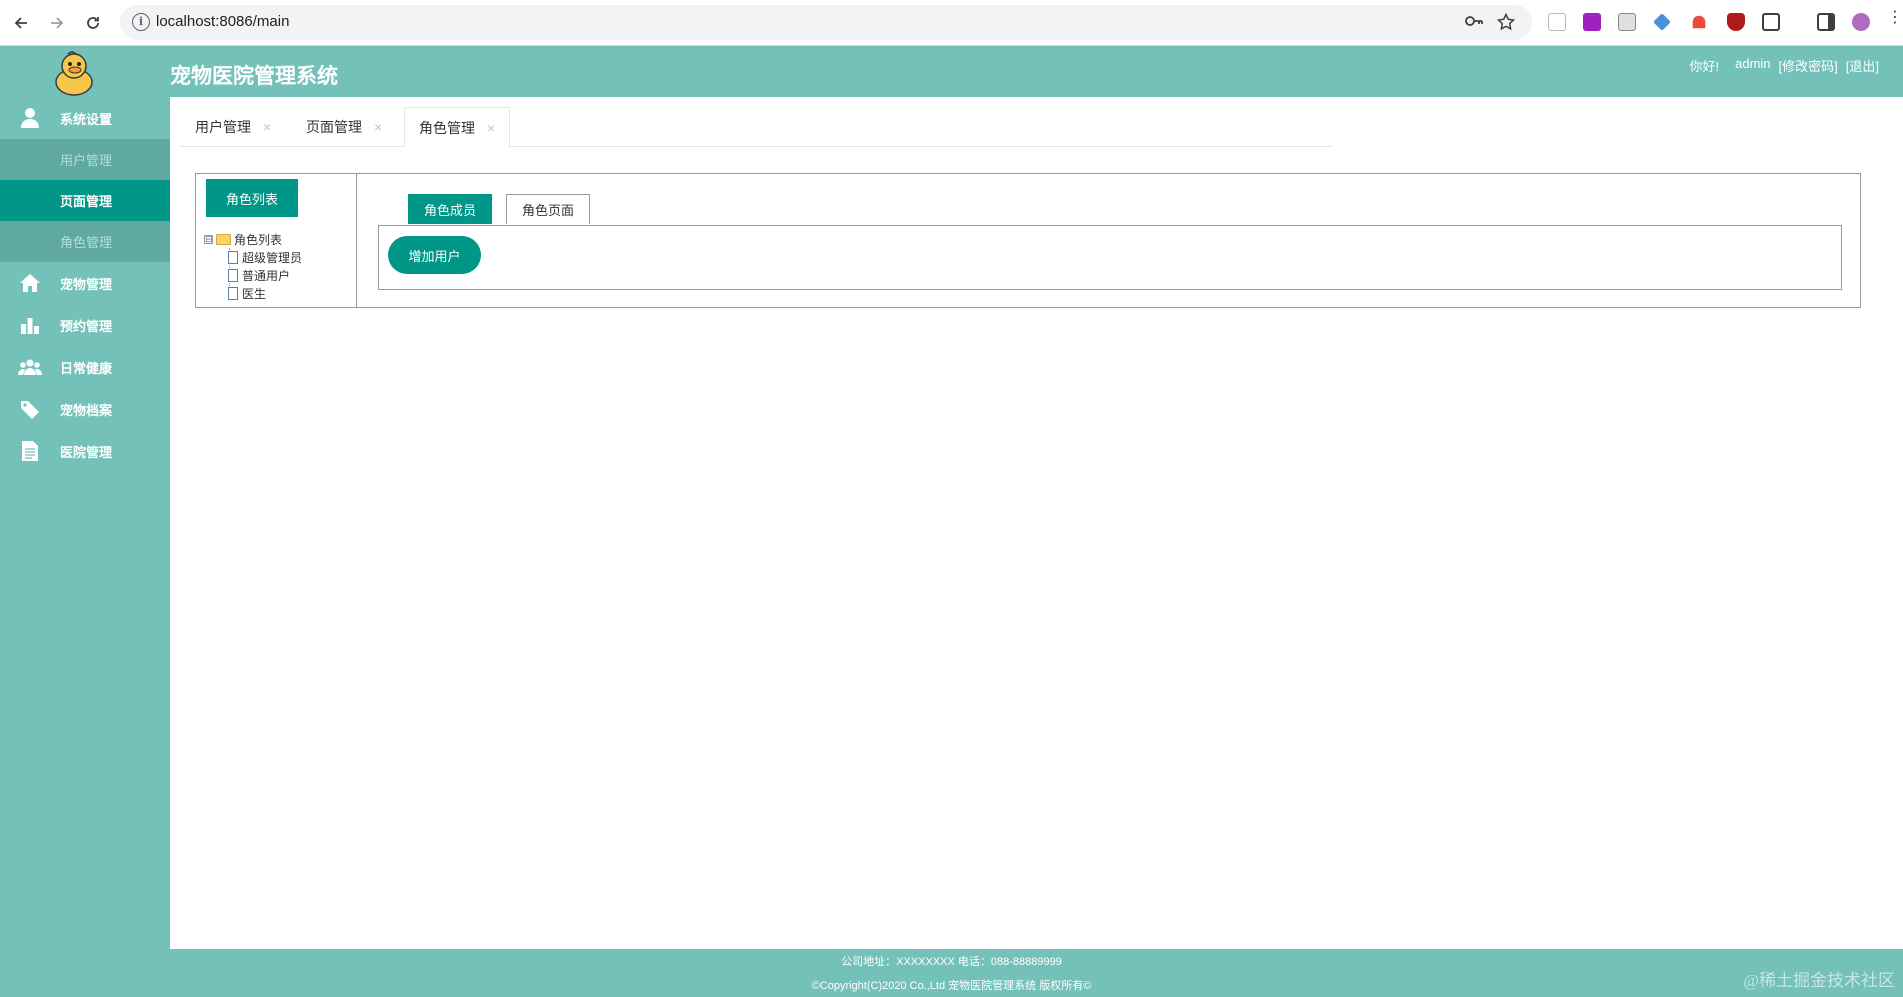 The width and height of the screenshot is (1903, 997). I want to click on role-tree-pane: 角色列表 ⊟ 角色列表 超级管理员 普通用户 医生, so click(276, 240).